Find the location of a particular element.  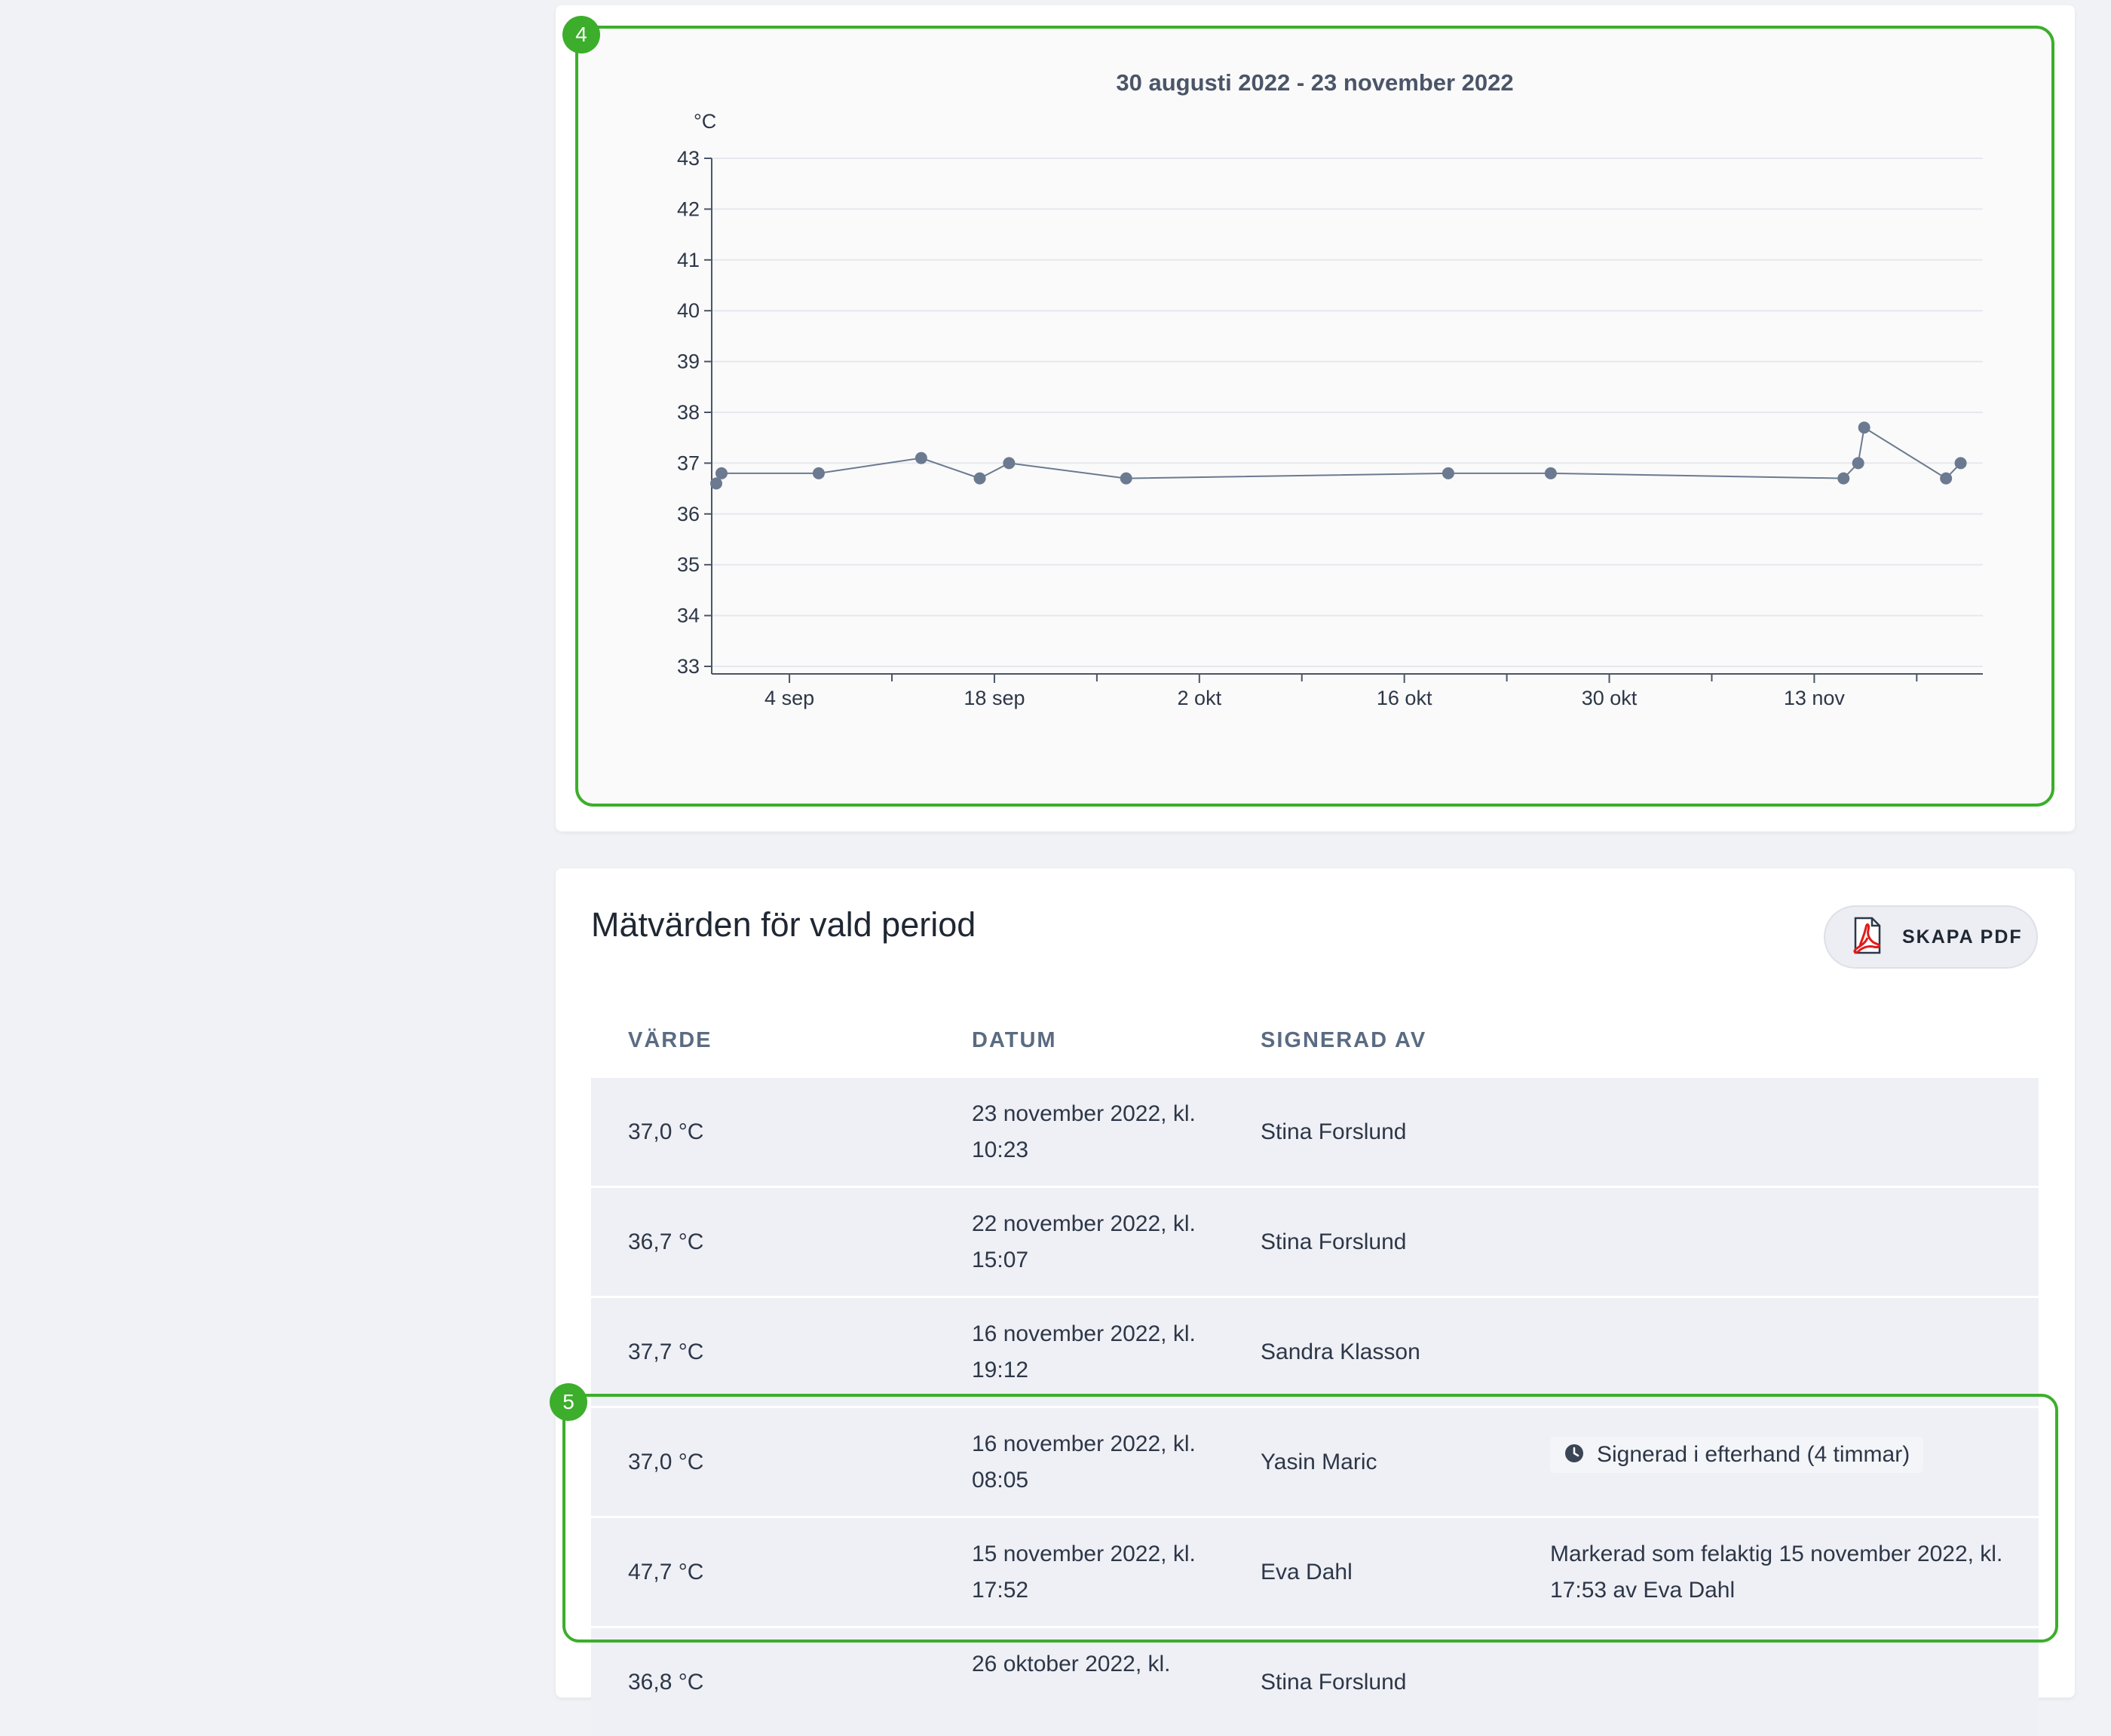

row-time: 10:23 is located at coordinates (1000, 1149).